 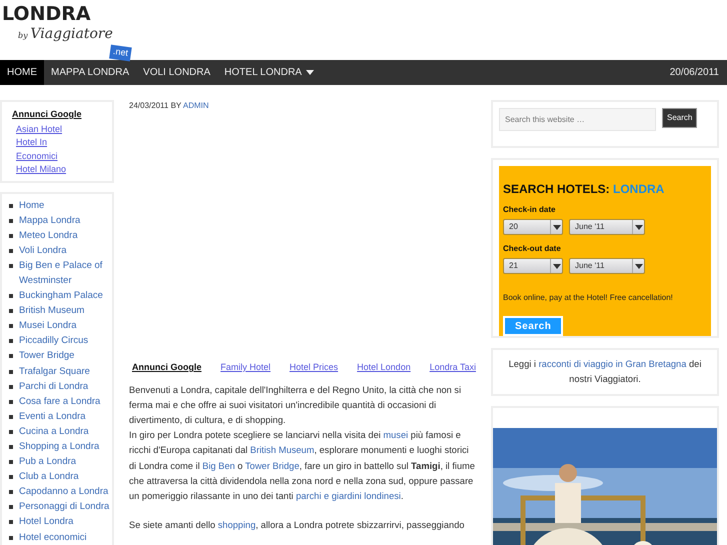 I want to click on sidebar-link: Trafalgar Square, so click(x=54, y=371).